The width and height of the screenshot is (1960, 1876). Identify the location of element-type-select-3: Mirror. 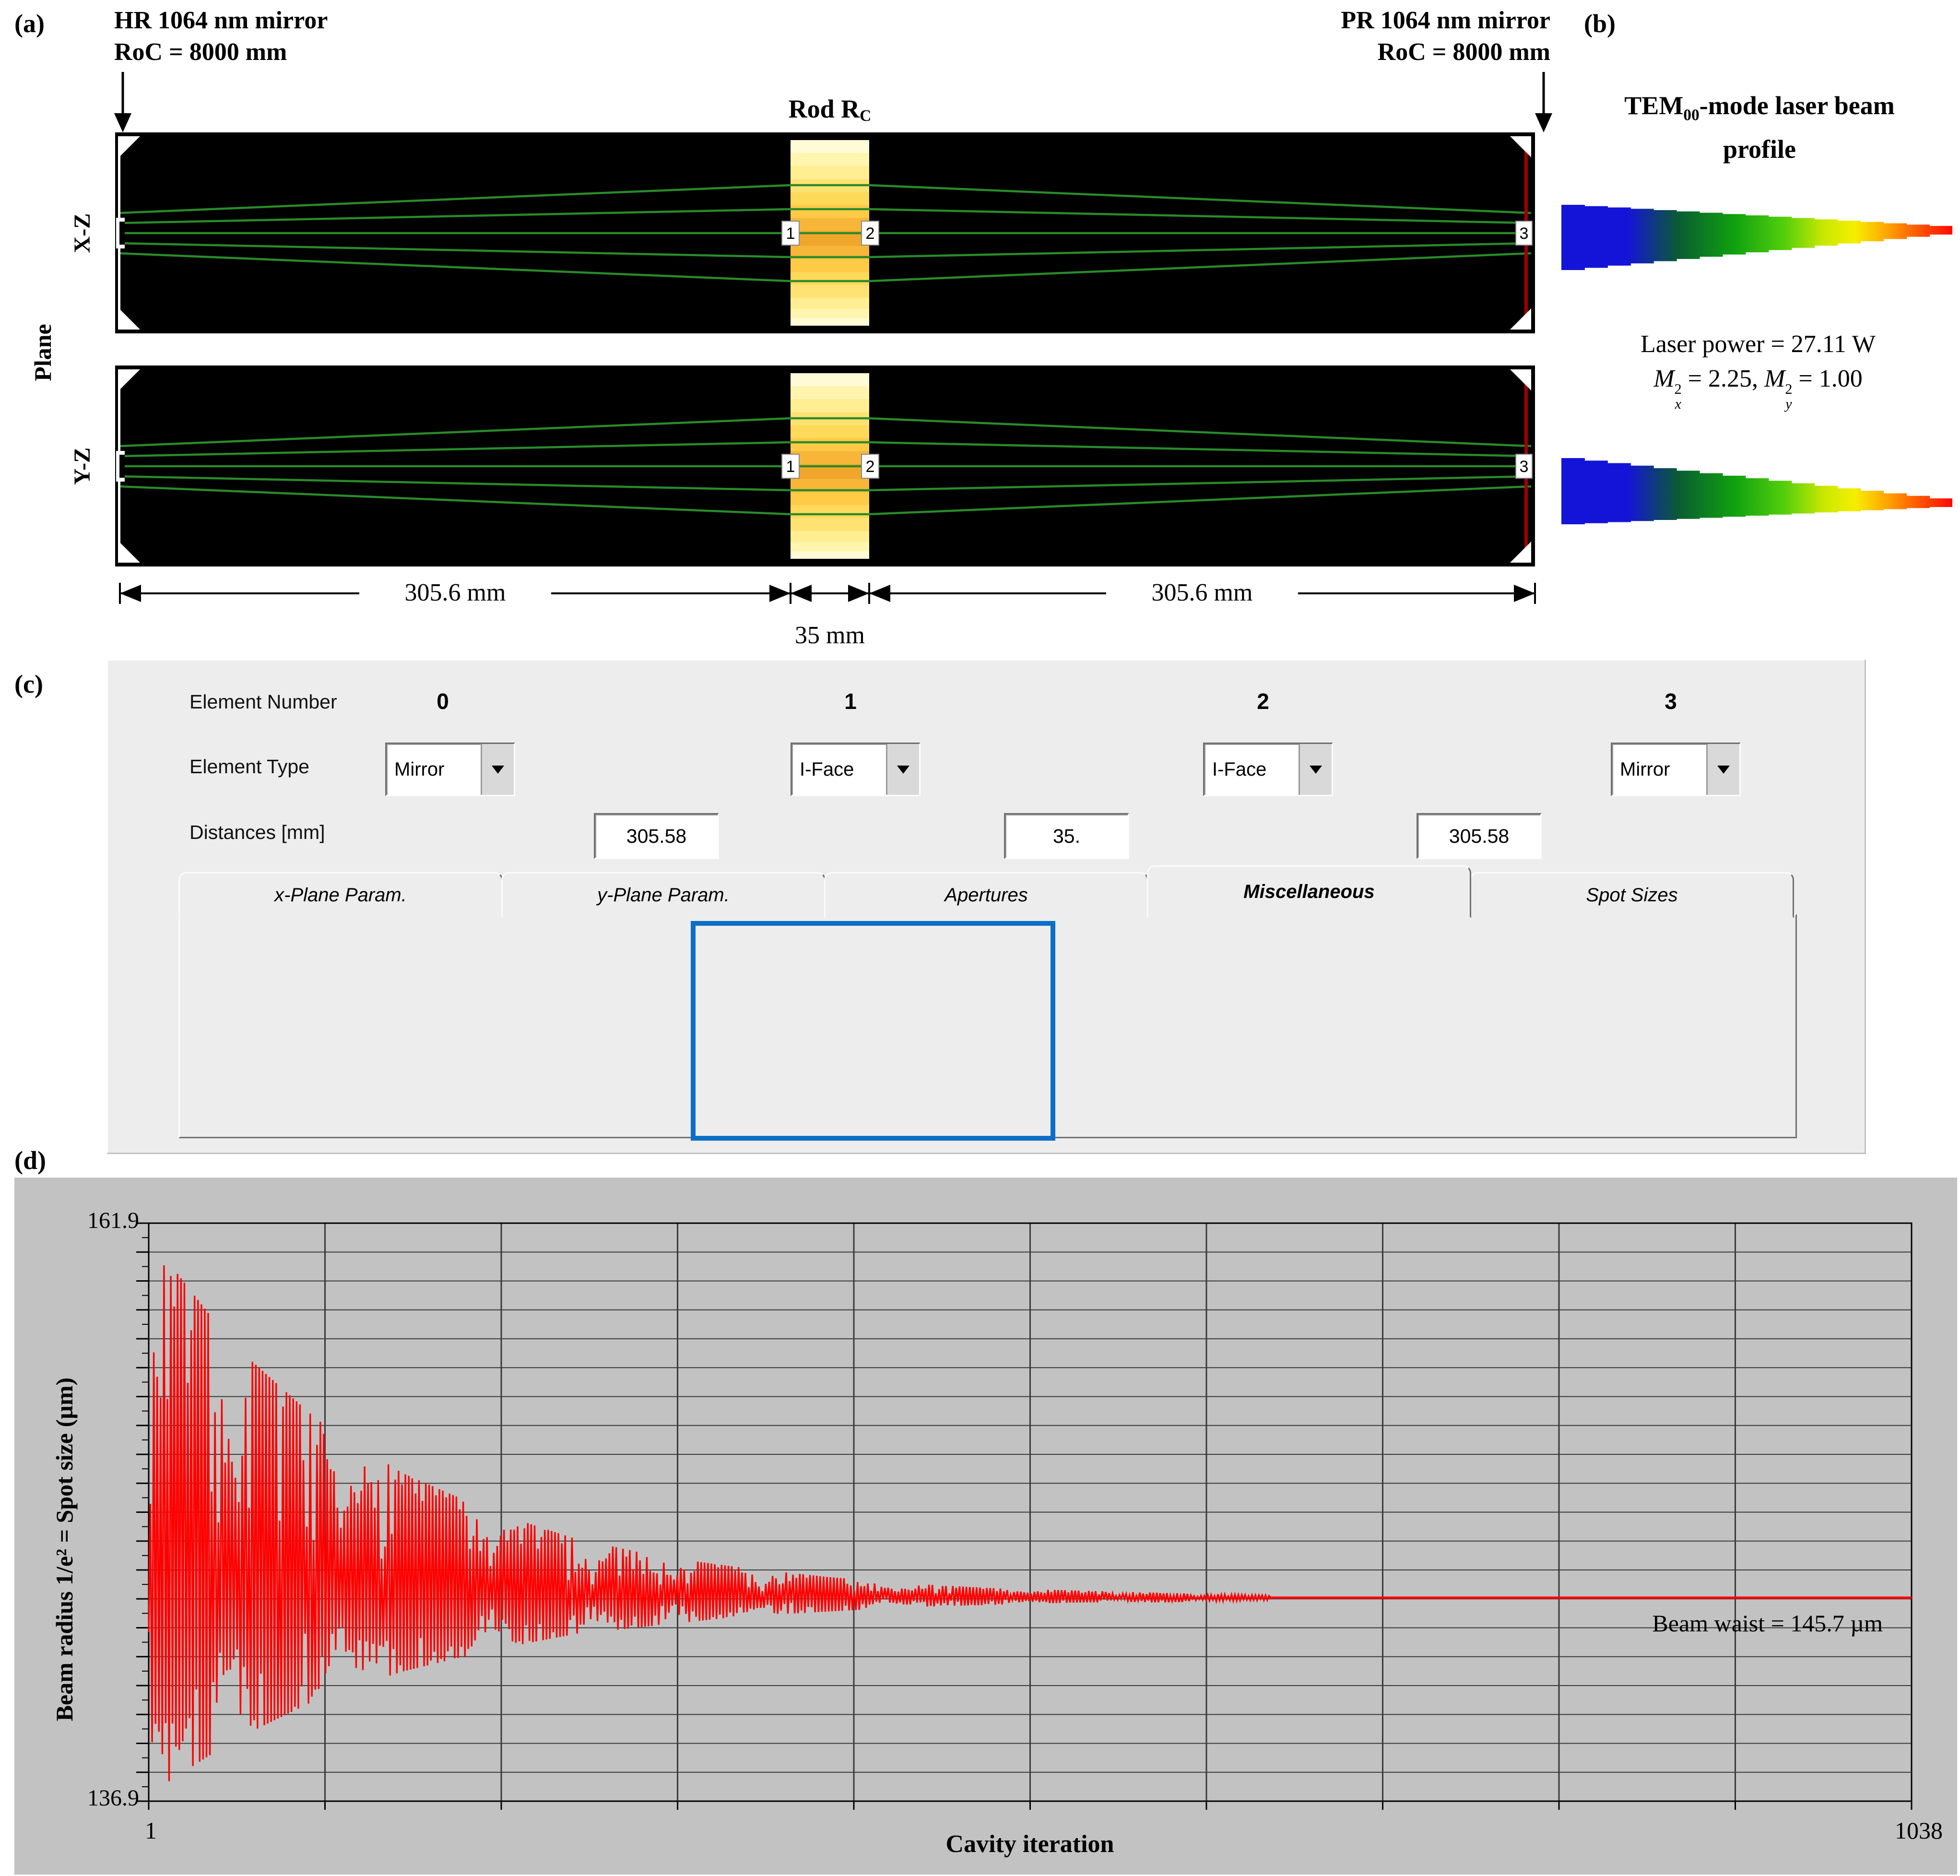
(1676, 769).